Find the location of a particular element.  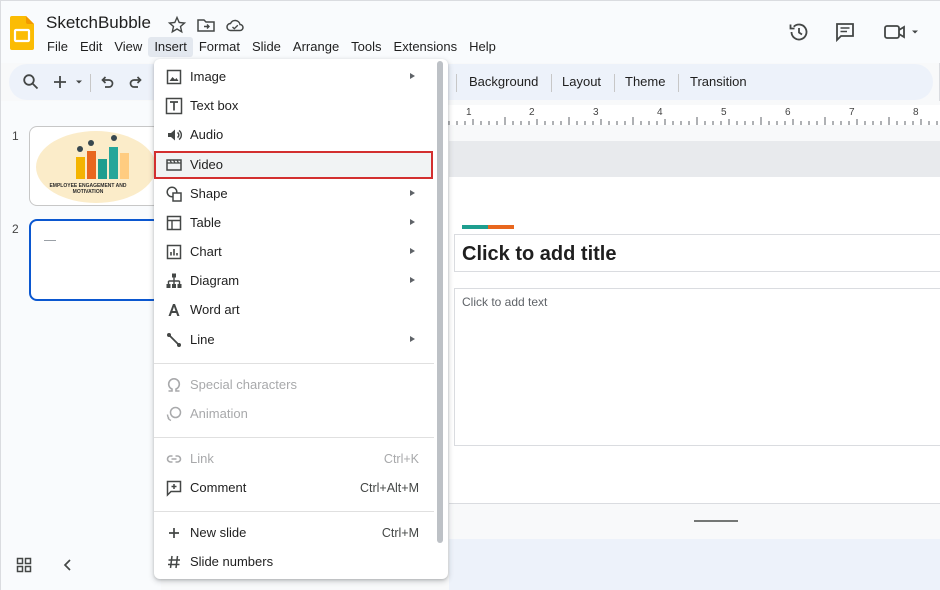

menu-item-label: Line is located at coordinates (202, 339).